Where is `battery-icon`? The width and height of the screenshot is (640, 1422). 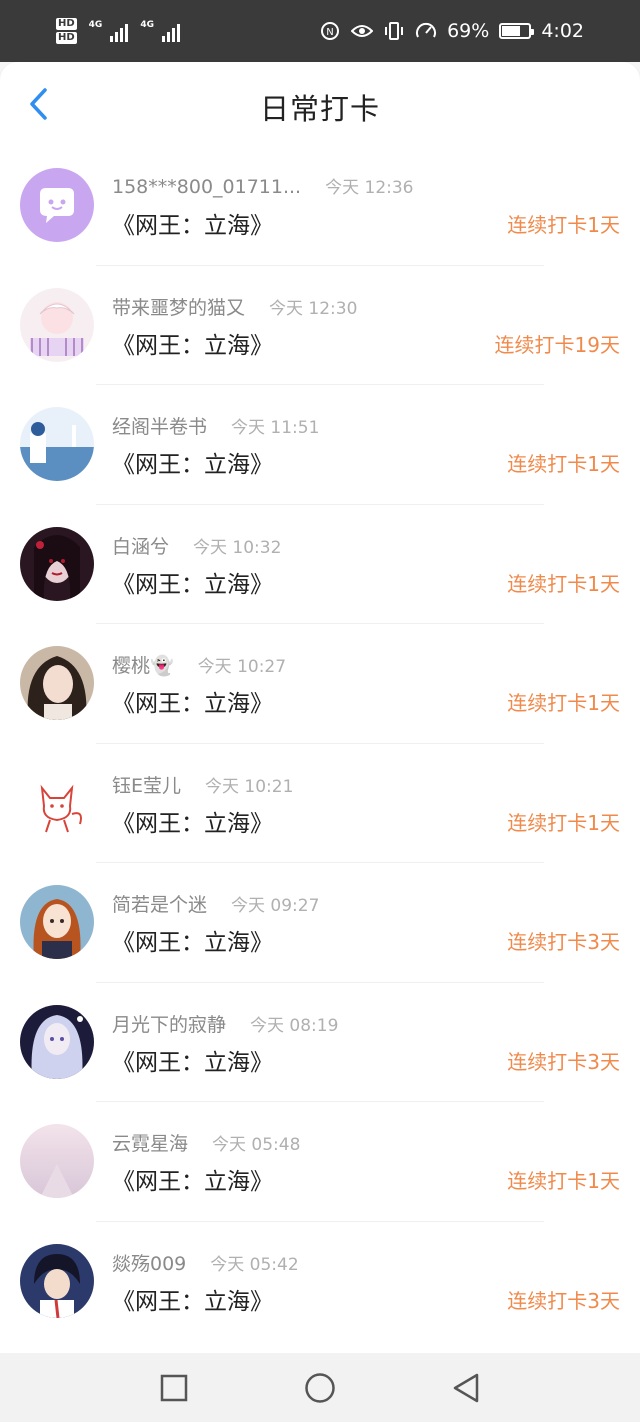
battery-icon is located at coordinates (517, 31).